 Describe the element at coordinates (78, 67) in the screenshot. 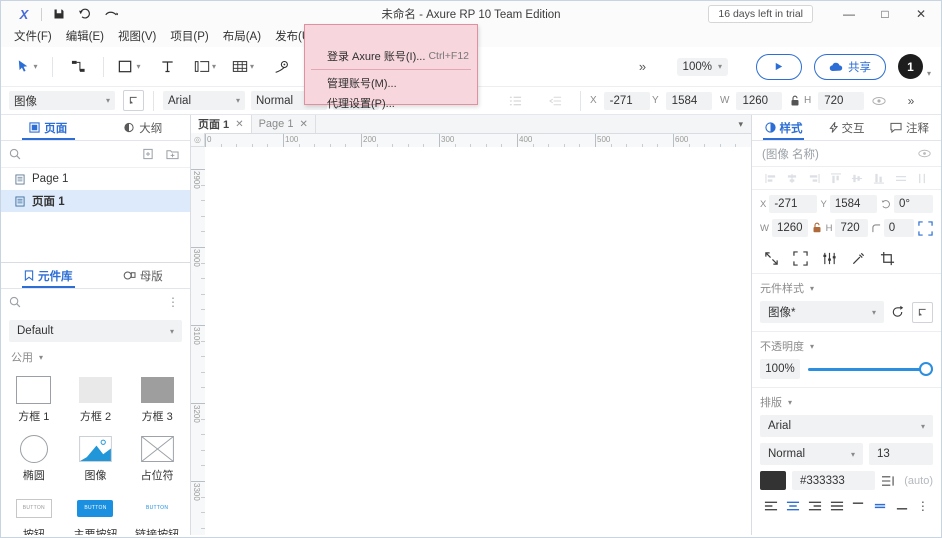

I see `connector-tool-button` at that location.